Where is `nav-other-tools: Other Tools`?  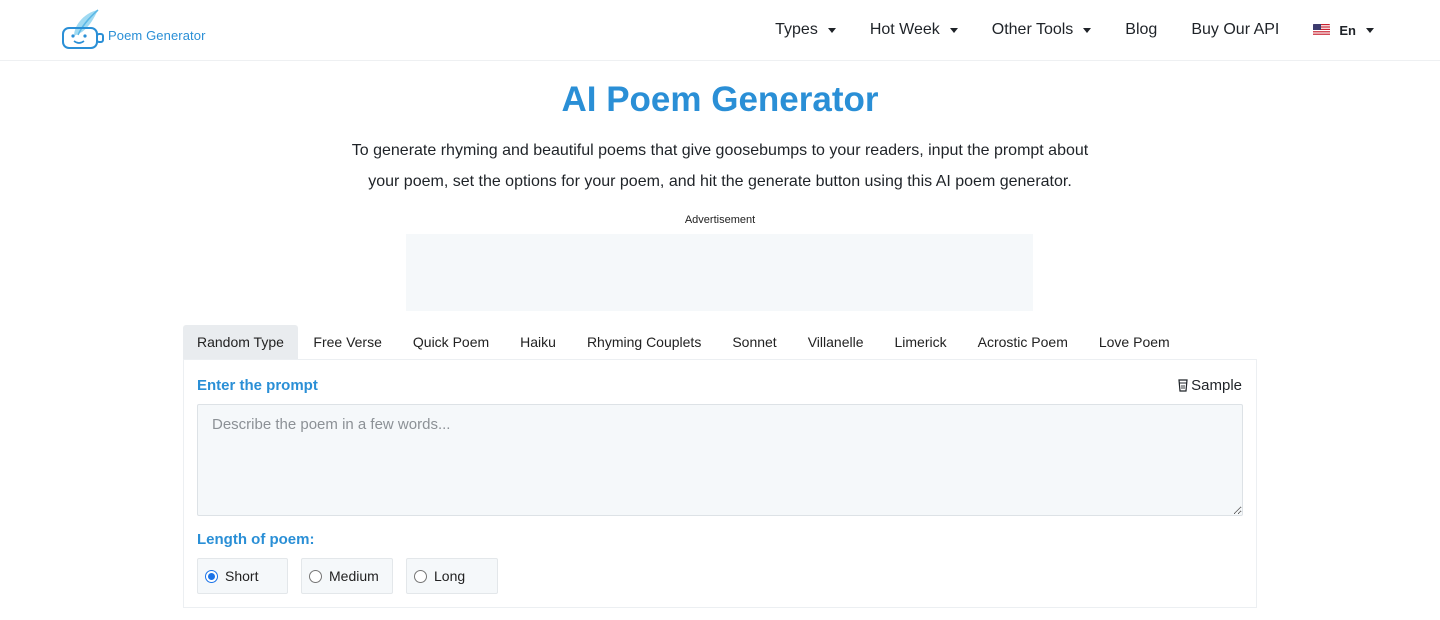
nav-other-tools: Other Tools is located at coordinates (1042, 30).